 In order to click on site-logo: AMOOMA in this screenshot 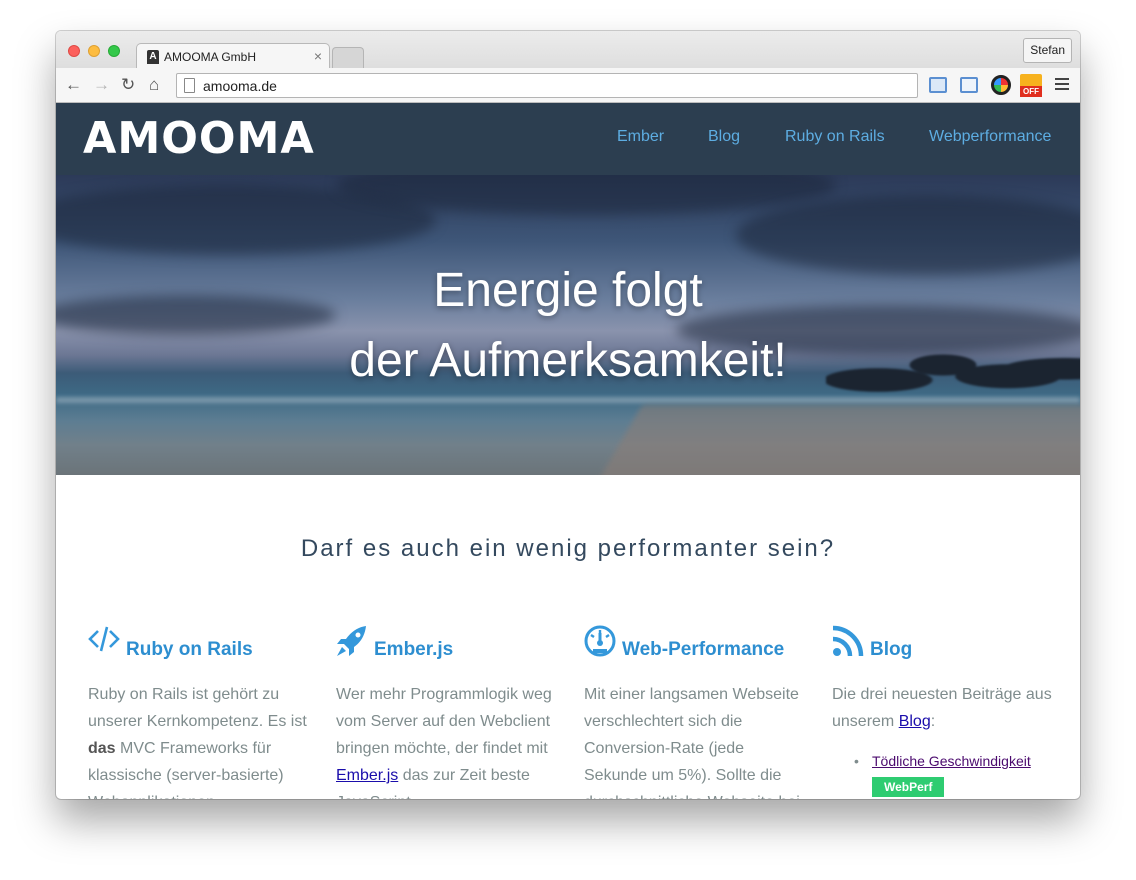, I will do `click(199, 139)`.